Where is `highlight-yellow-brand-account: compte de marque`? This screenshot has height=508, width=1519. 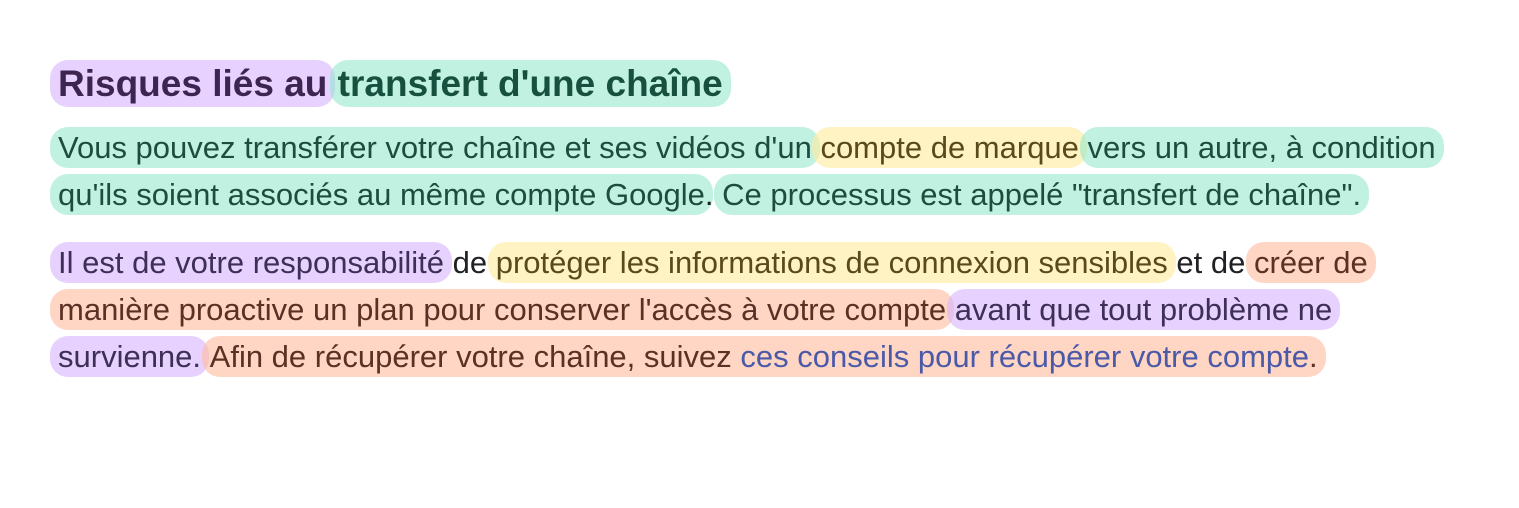 highlight-yellow-brand-account: compte de marque is located at coordinates (949, 147).